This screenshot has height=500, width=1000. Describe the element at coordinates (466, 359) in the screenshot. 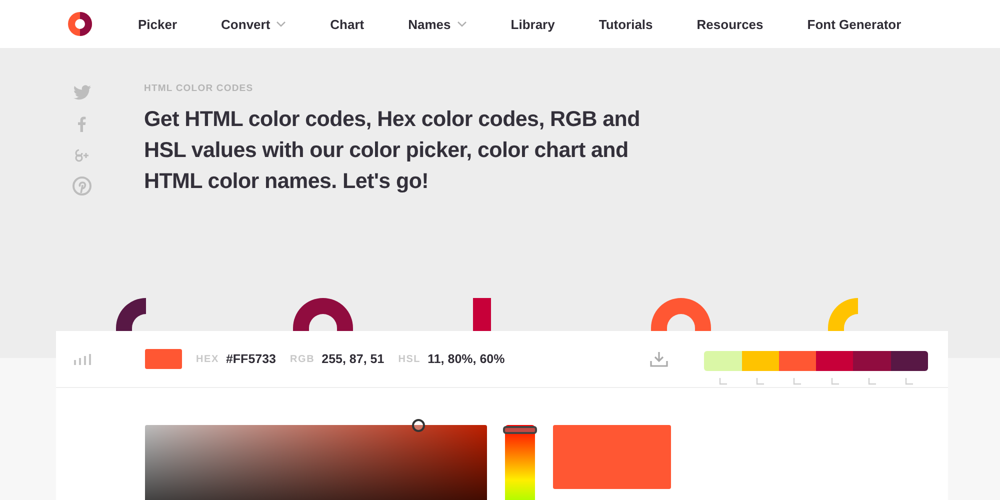

I see `color-value: 11, 80%, 60%` at that location.